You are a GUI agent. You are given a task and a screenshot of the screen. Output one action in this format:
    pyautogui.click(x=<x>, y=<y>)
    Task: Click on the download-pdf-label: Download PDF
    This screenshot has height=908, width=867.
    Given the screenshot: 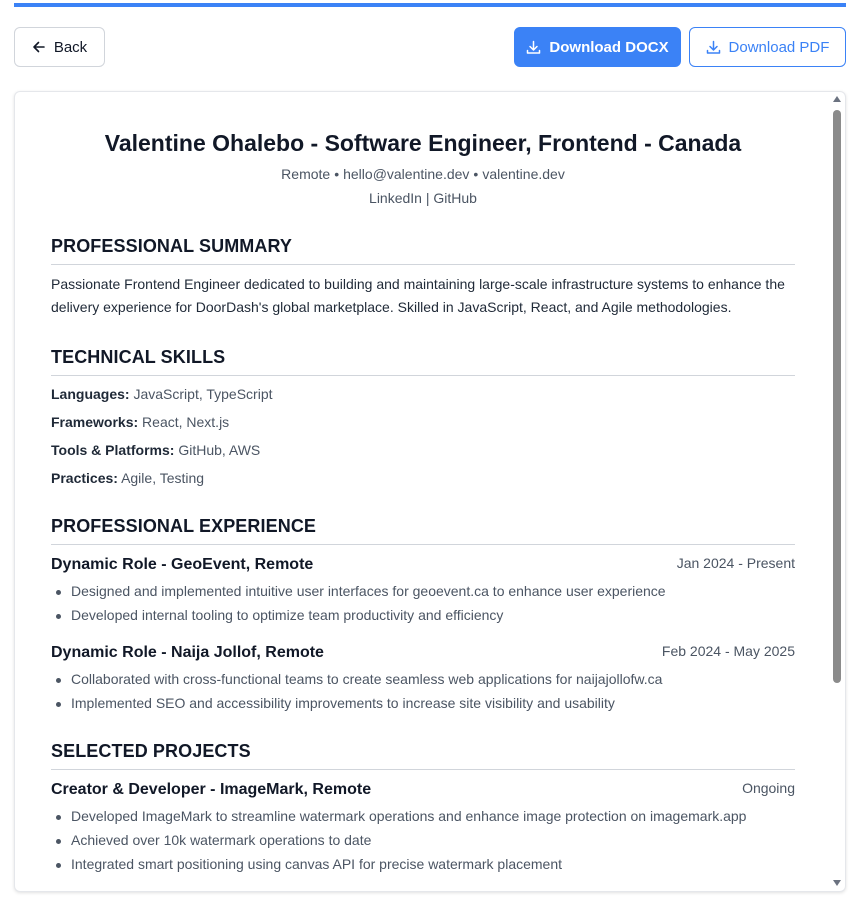 What is the action you would take?
    pyautogui.click(x=779, y=47)
    